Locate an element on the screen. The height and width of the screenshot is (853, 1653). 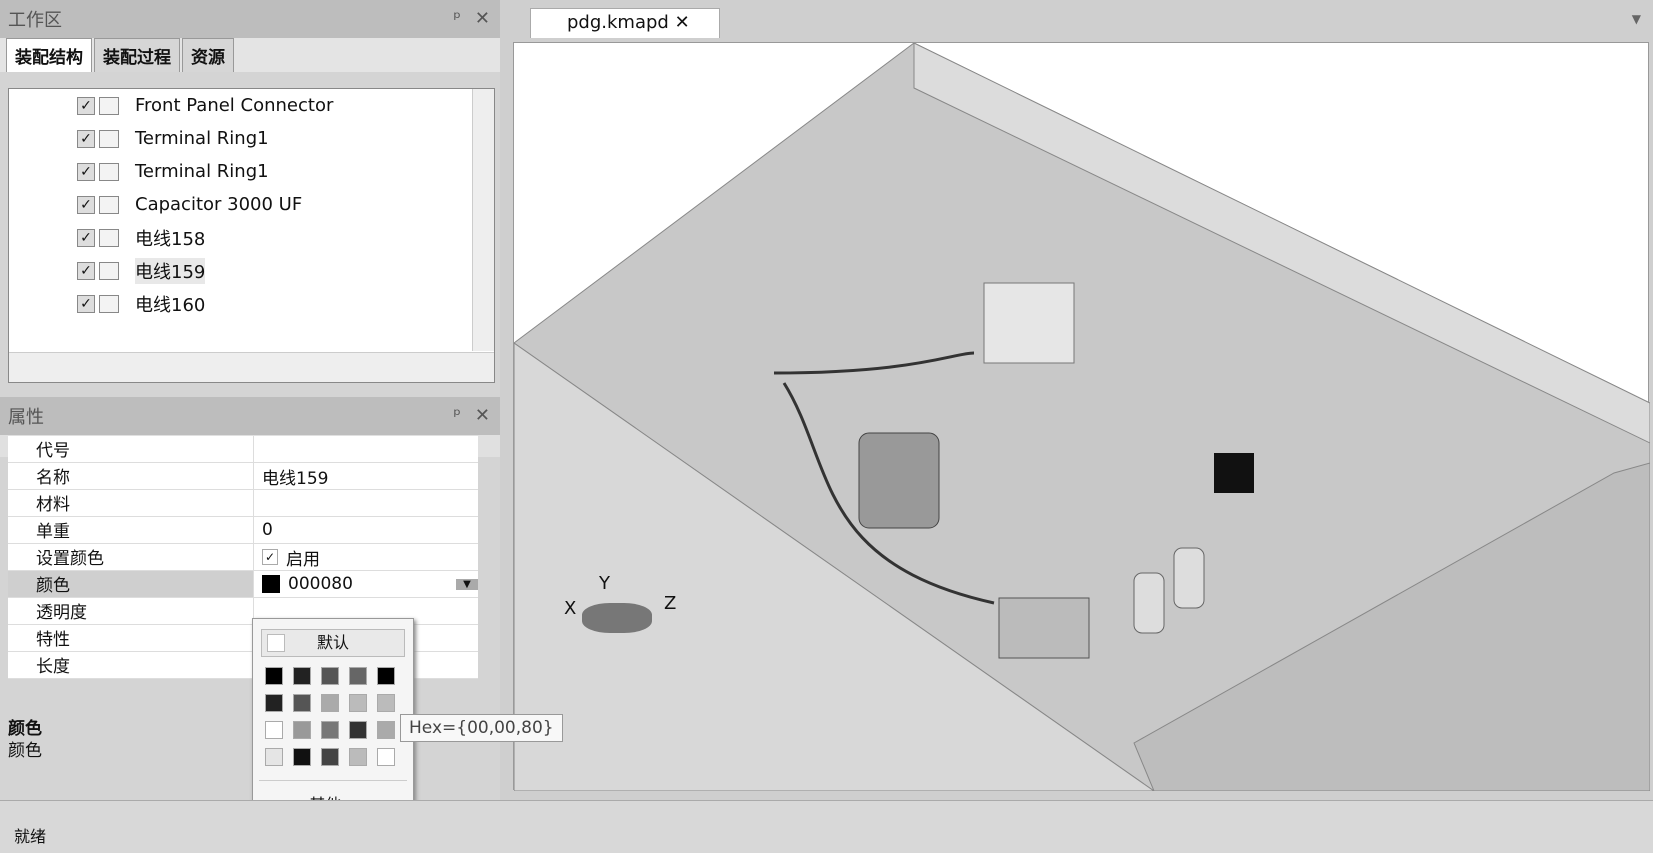
property-name: 单重 is located at coordinates (130, 530).